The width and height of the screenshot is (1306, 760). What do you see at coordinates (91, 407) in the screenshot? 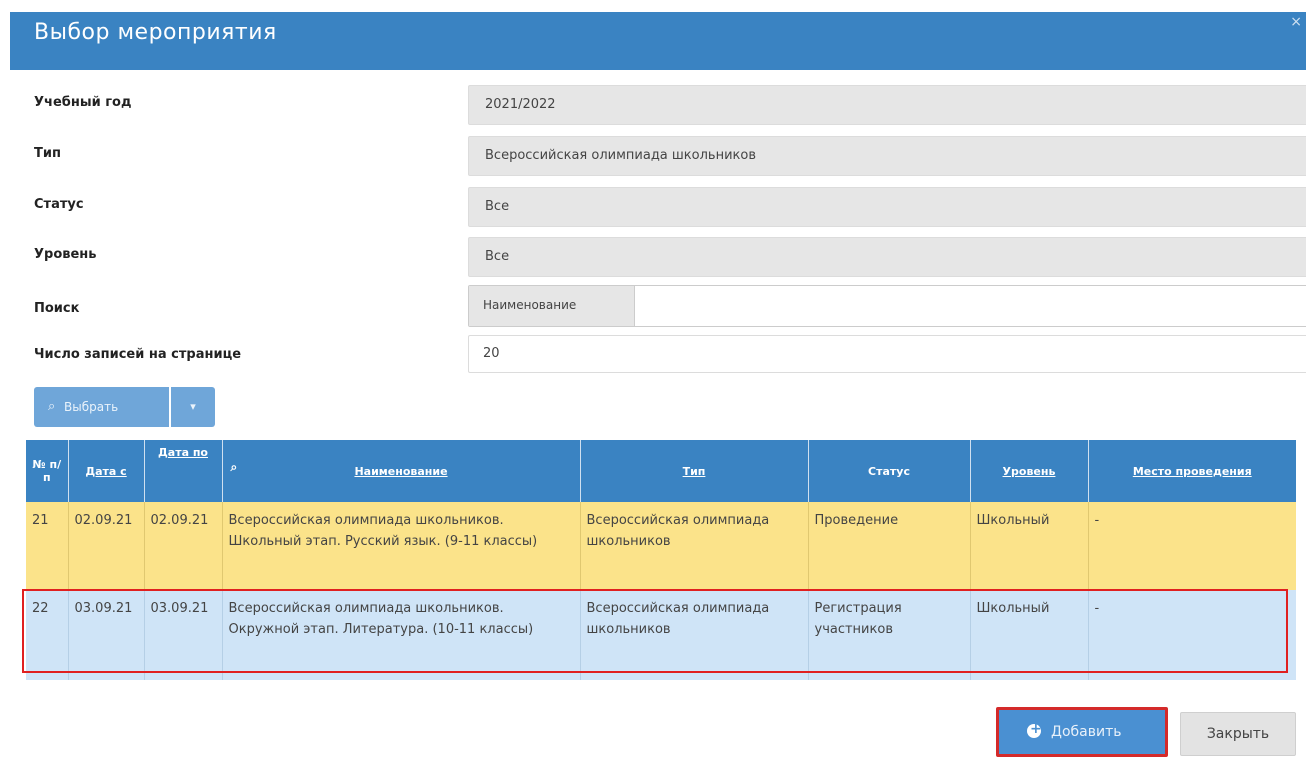
I see `select-button-label: Выбрать` at bounding box center [91, 407].